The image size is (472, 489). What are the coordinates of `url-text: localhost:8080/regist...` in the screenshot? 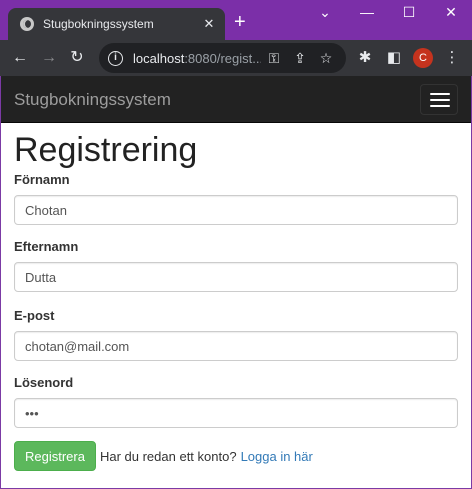 It's located at (197, 58).